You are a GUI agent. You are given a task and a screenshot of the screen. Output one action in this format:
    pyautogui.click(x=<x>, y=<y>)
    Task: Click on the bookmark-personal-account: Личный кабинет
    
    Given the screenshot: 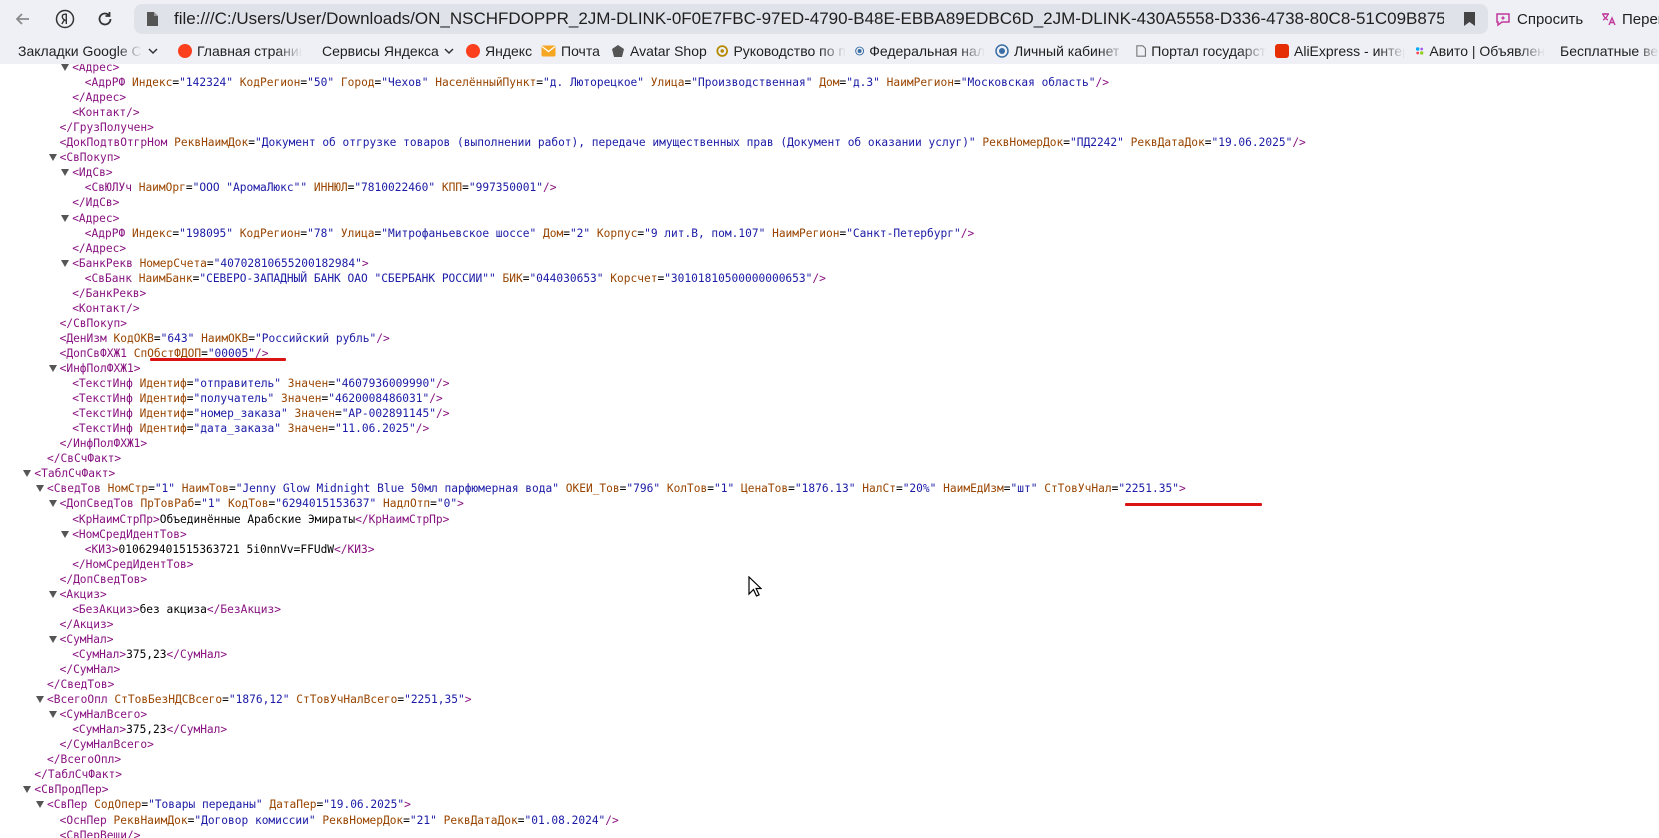 What is the action you would take?
    pyautogui.click(x=1060, y=51)
    